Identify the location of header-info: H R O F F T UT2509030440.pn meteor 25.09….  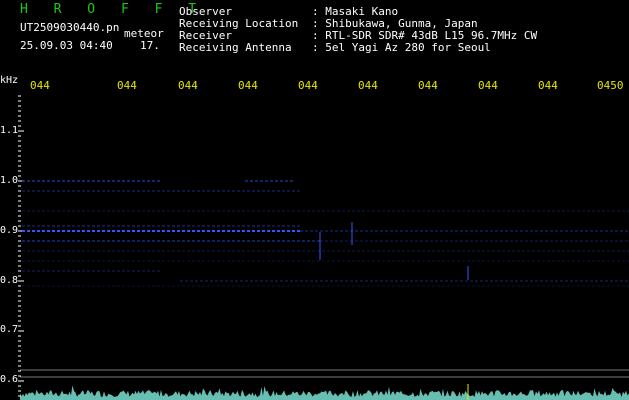
(314, 29).